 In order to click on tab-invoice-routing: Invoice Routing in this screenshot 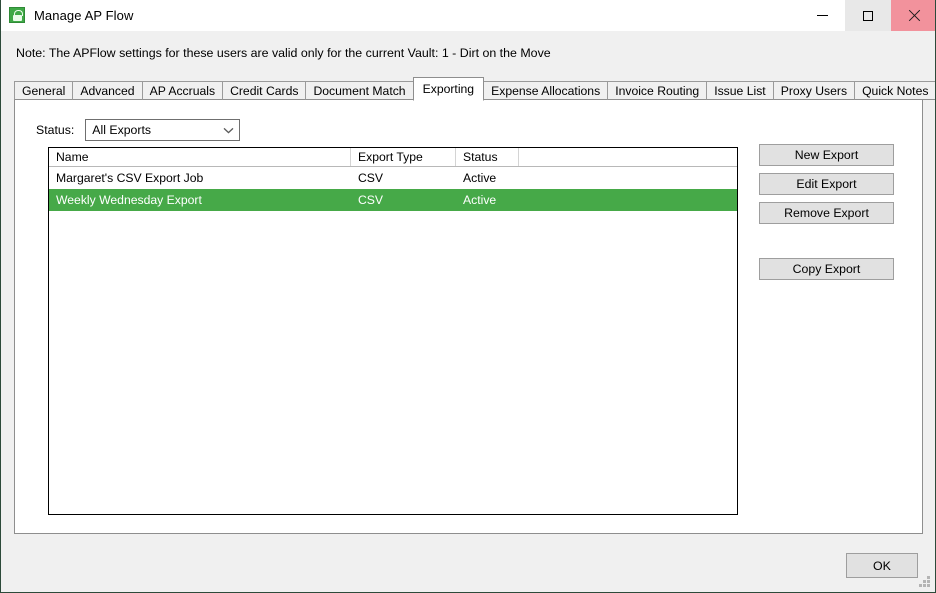, I will do `click(657, 90)`.